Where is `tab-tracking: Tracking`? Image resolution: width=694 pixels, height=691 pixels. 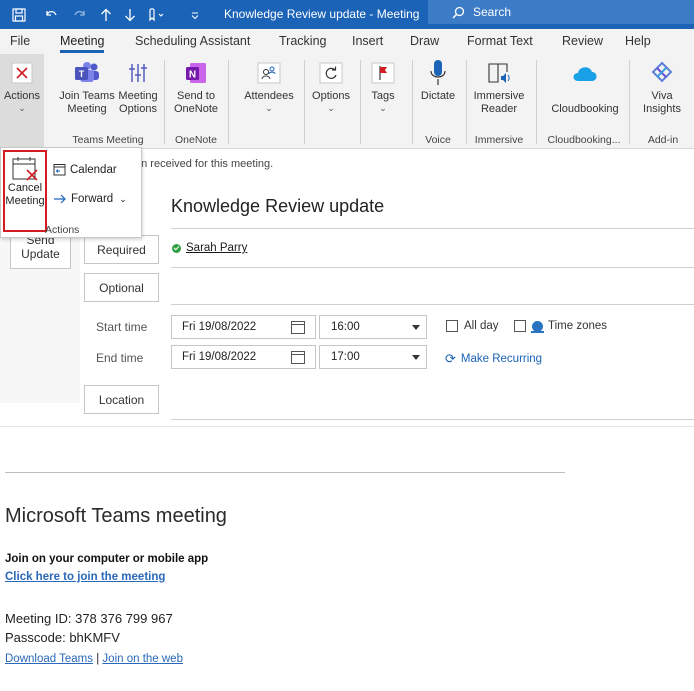 tab-tracking: Tracking is located at coordinates (302, 41).